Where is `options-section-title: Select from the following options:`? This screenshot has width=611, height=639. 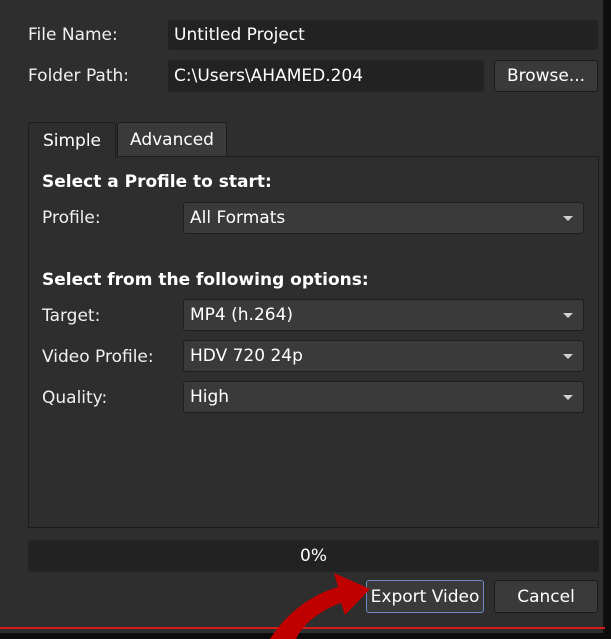 options-section-title: Select from the following options: is located at coordinates (205, 280).